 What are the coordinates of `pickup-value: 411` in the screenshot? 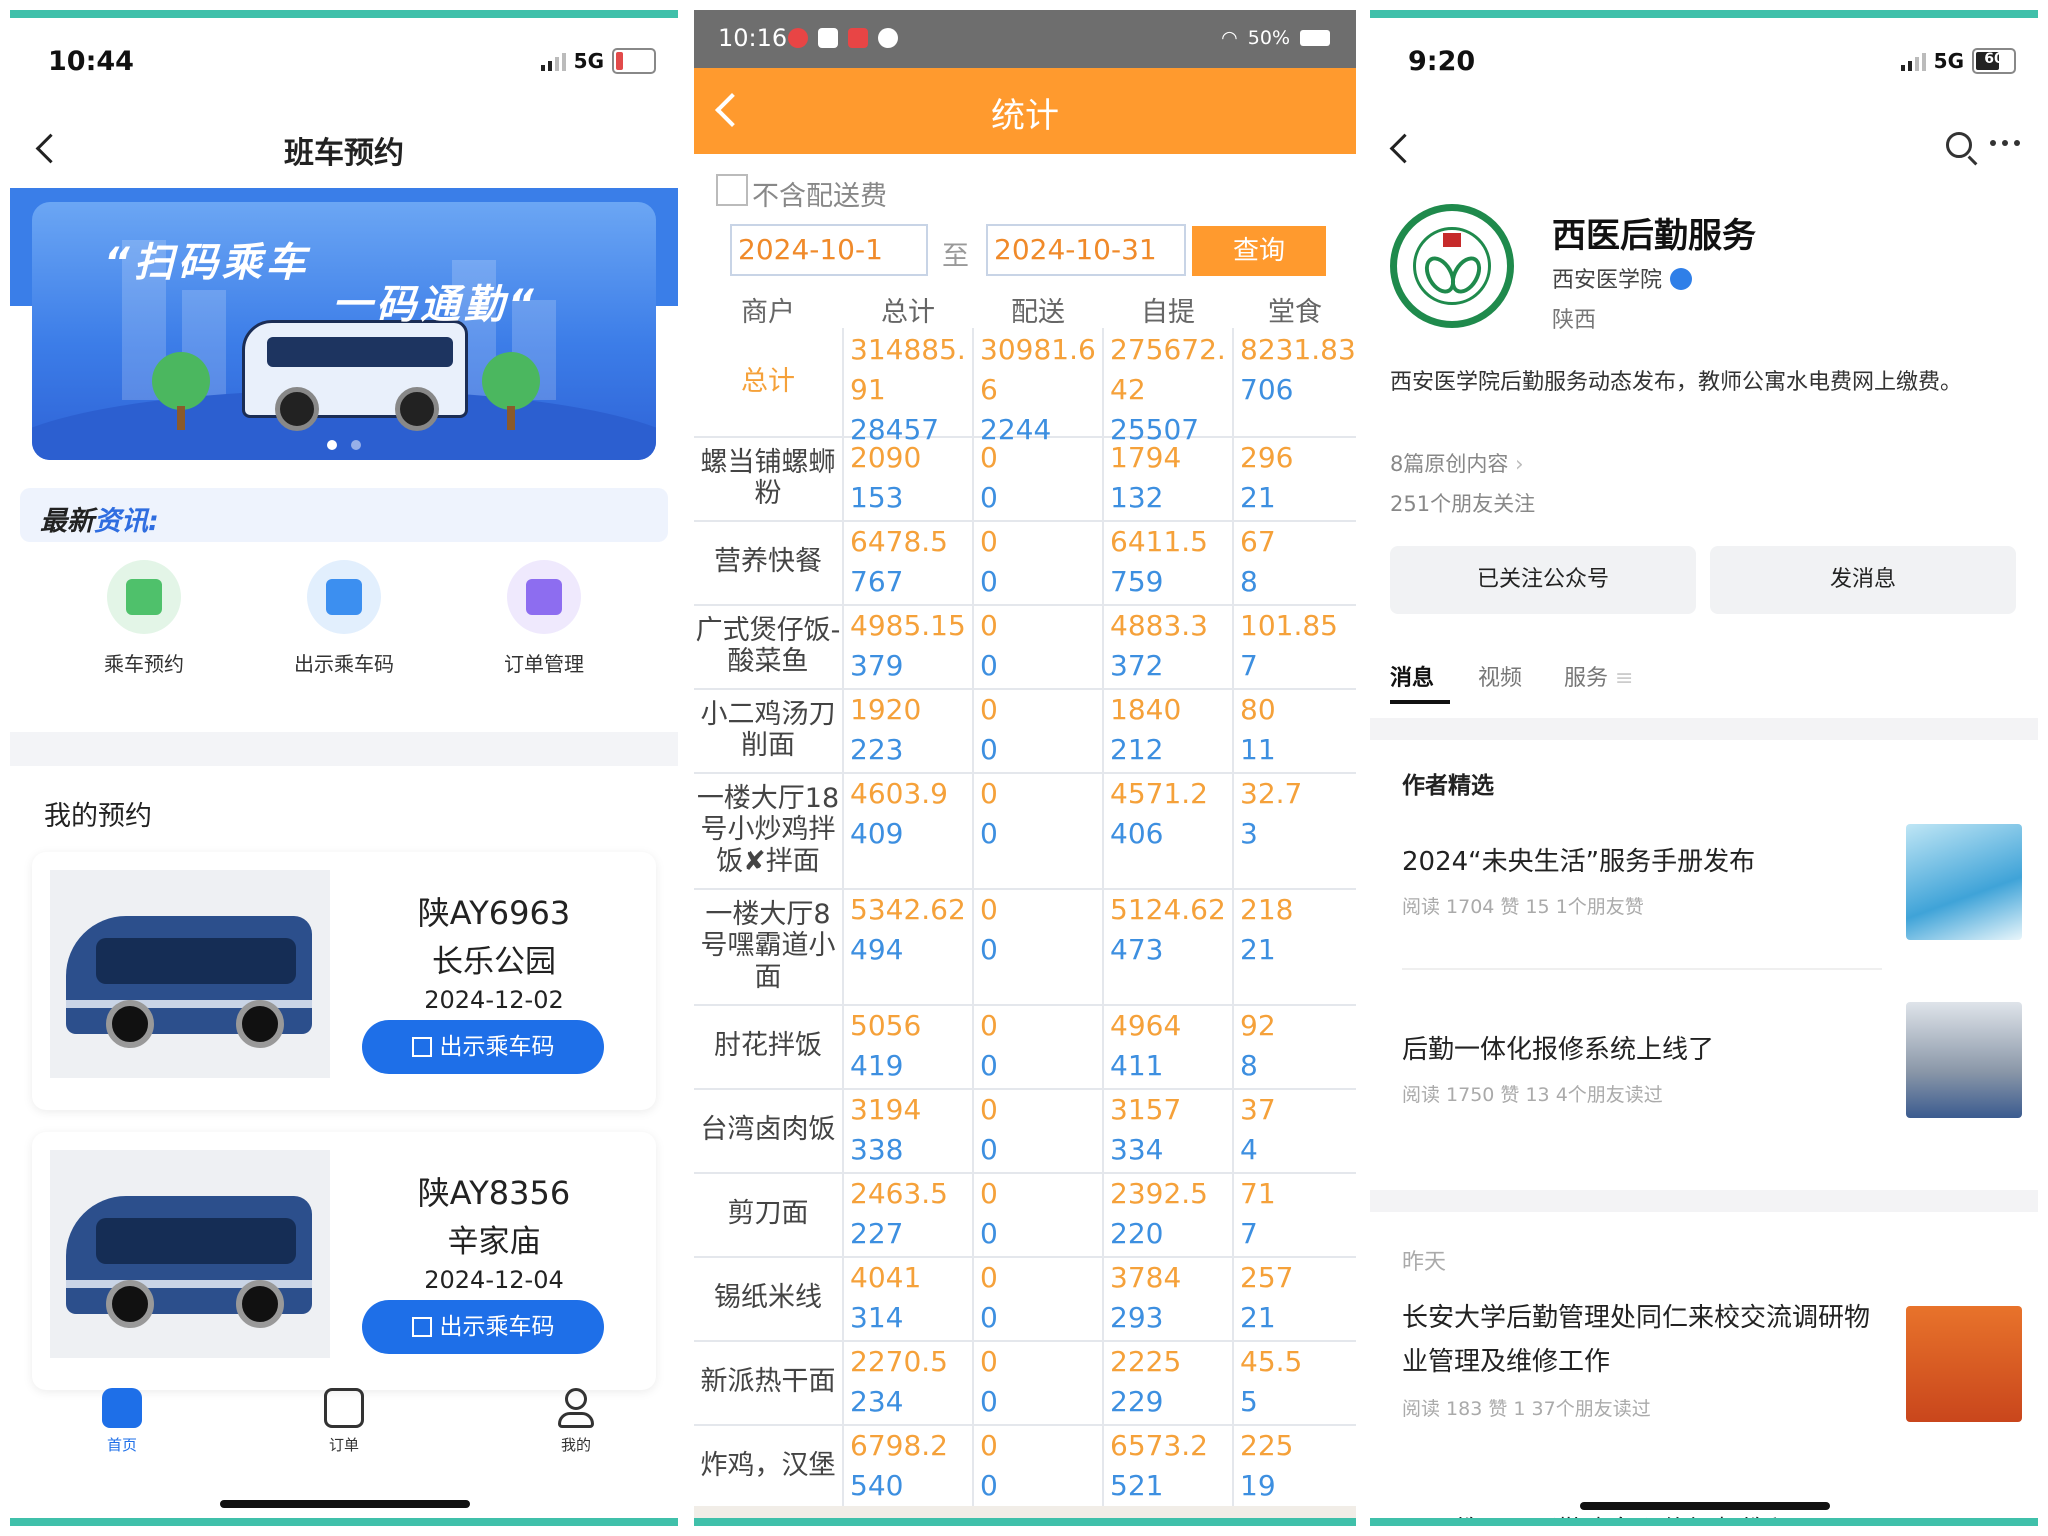 It's located at (1137, 1065).